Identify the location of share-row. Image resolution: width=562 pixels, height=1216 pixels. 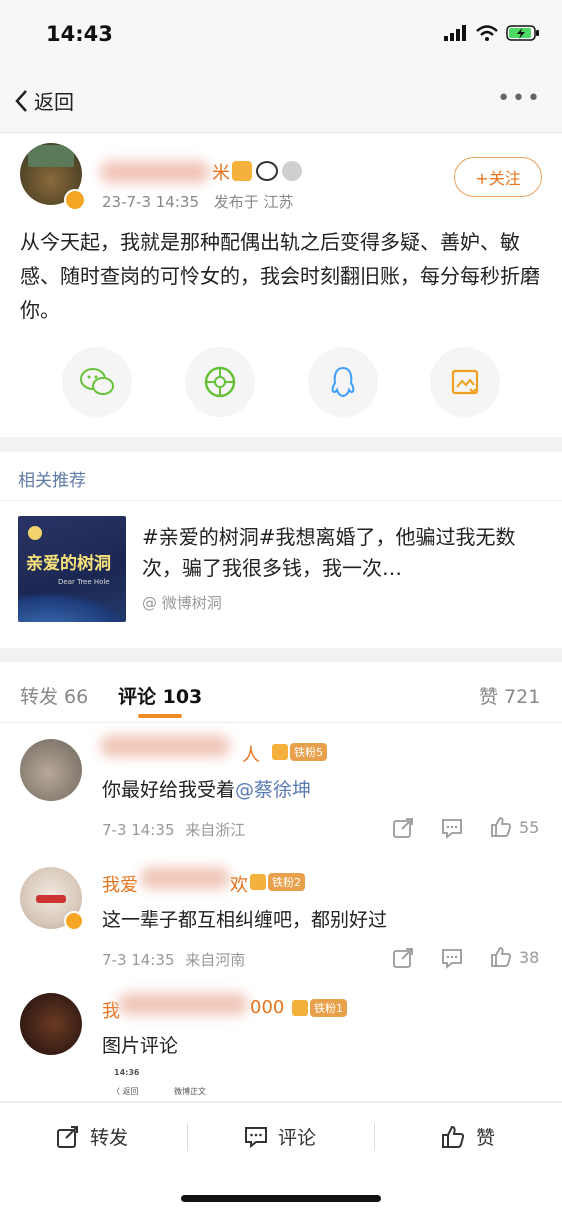
(281, 385).